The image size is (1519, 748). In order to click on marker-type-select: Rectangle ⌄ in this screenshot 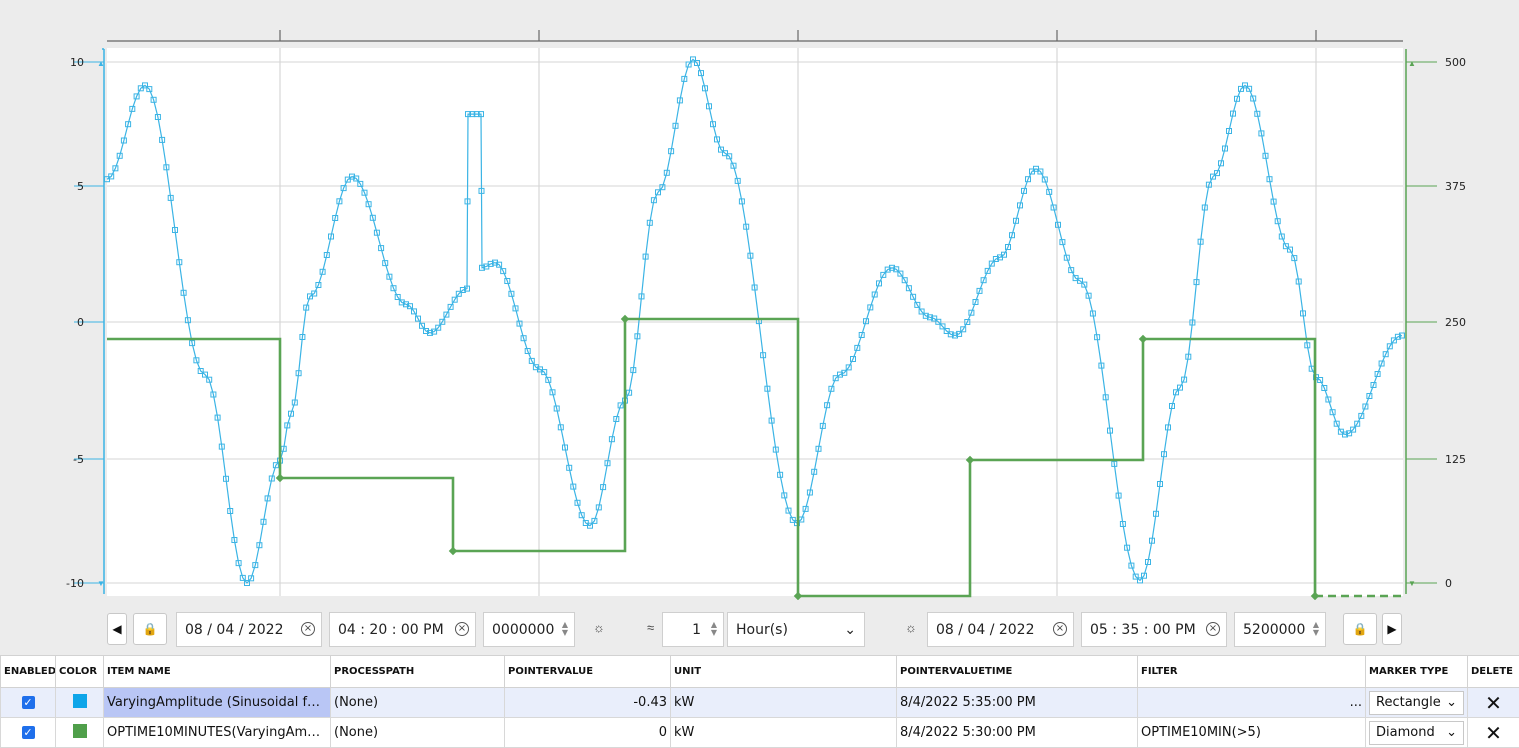, I will do `click(1416, 703)`.